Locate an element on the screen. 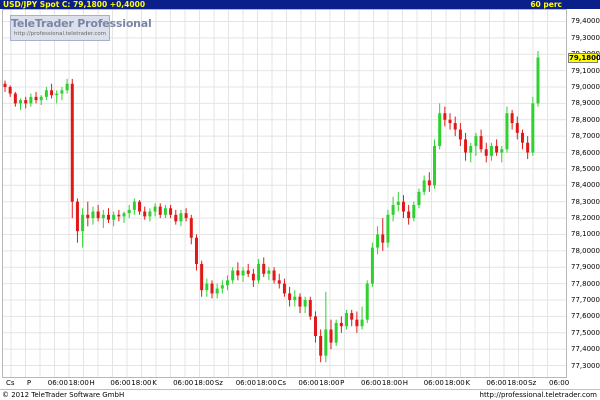  y-tick-label: 79,1000 is located at coordinates (585, 70).